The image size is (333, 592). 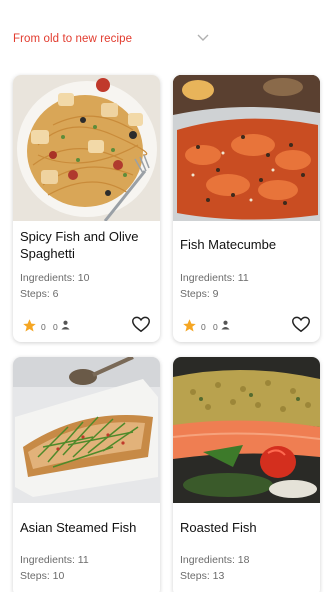 I want to click on recipe-image-spaghetti, so click(x=86, y=148).